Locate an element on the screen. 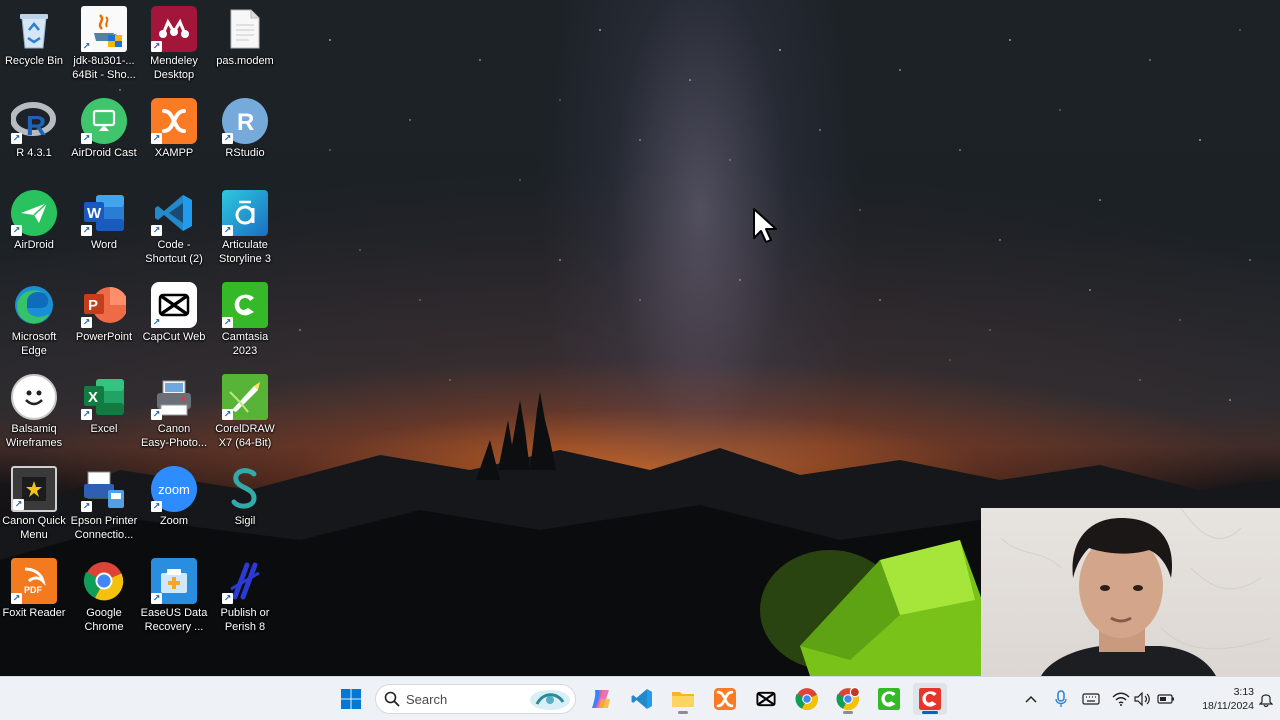  taskbar-capcut is located at coordinates (766, 699).